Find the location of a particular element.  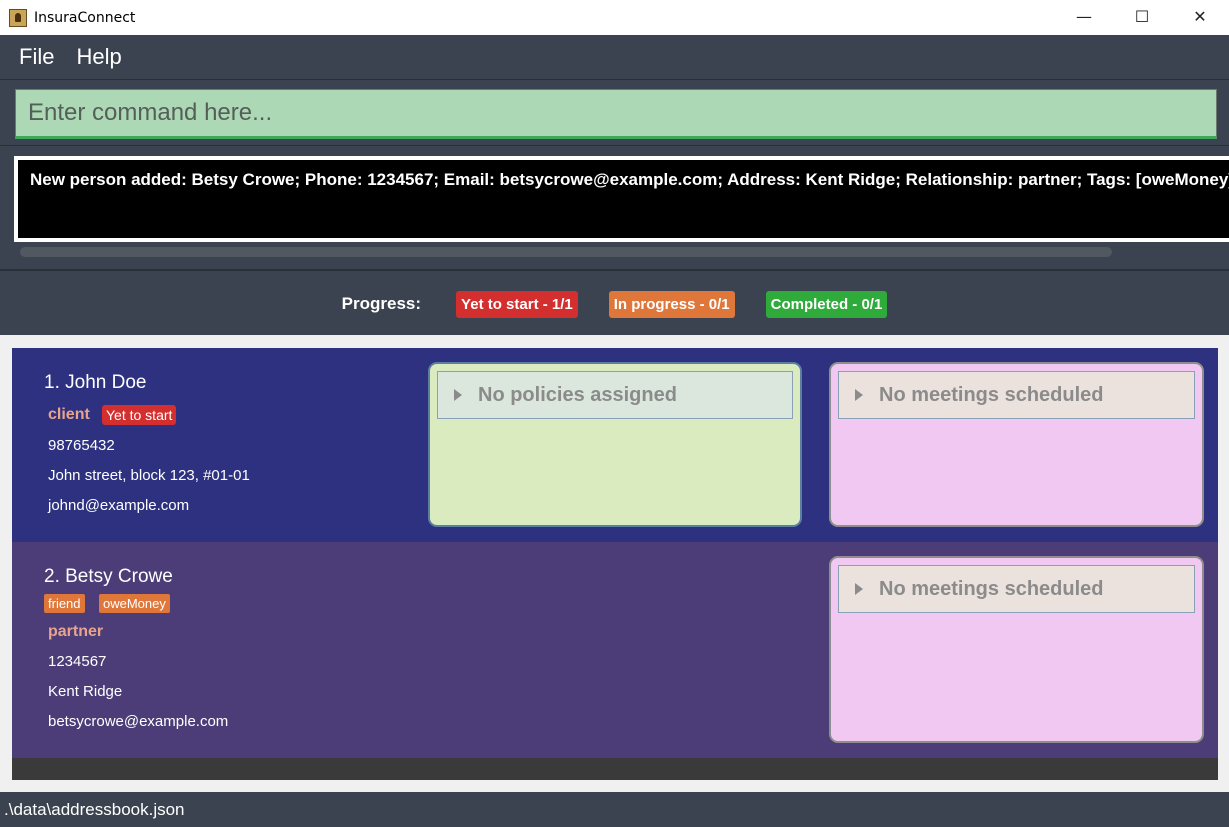

command-box is located at coordinates (614, 113).